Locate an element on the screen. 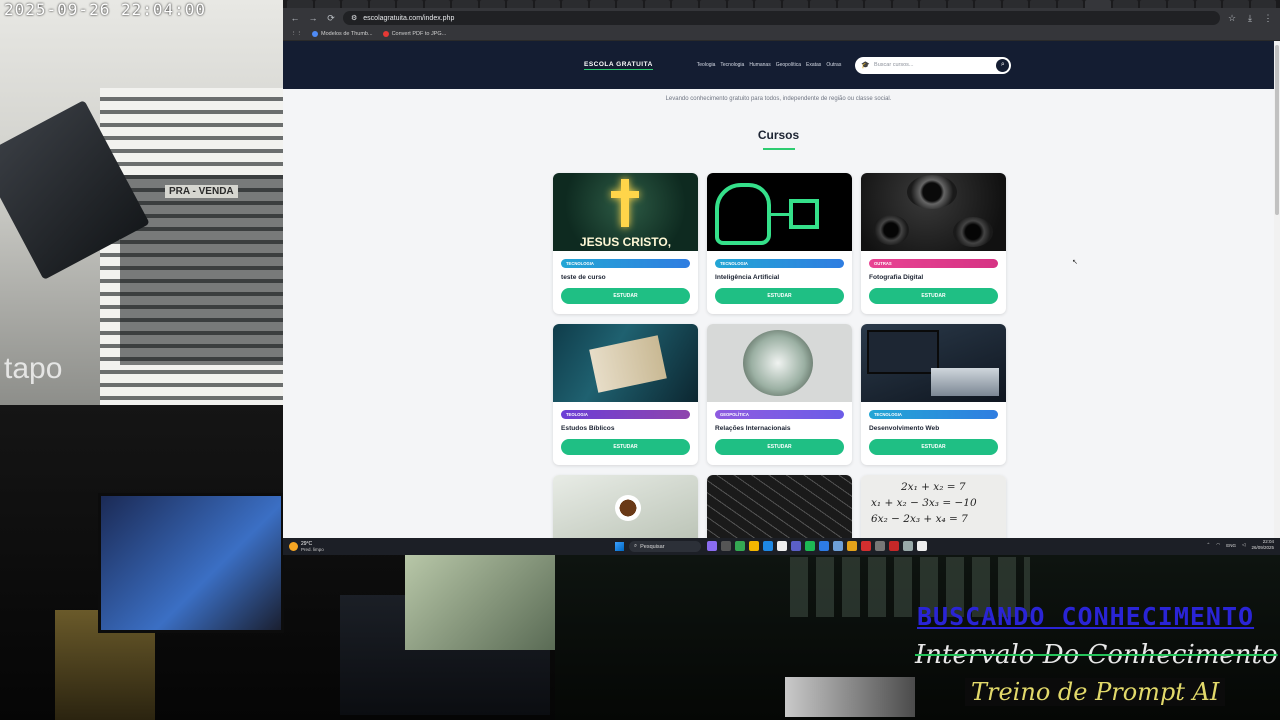  mail-icon is located at coordinates (838, 546).